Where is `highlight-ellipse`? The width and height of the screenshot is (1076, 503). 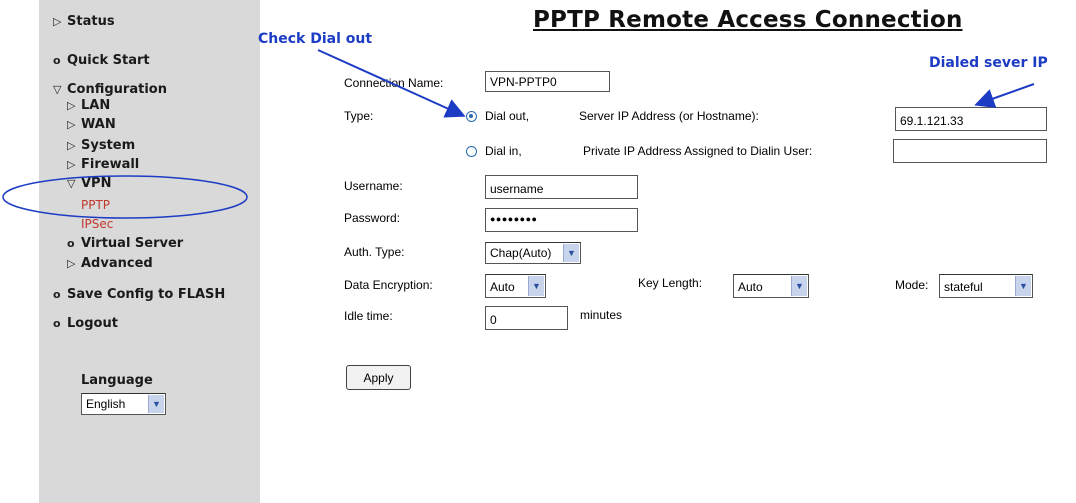 highlight-ellipse is located at coordinates (125, 197).